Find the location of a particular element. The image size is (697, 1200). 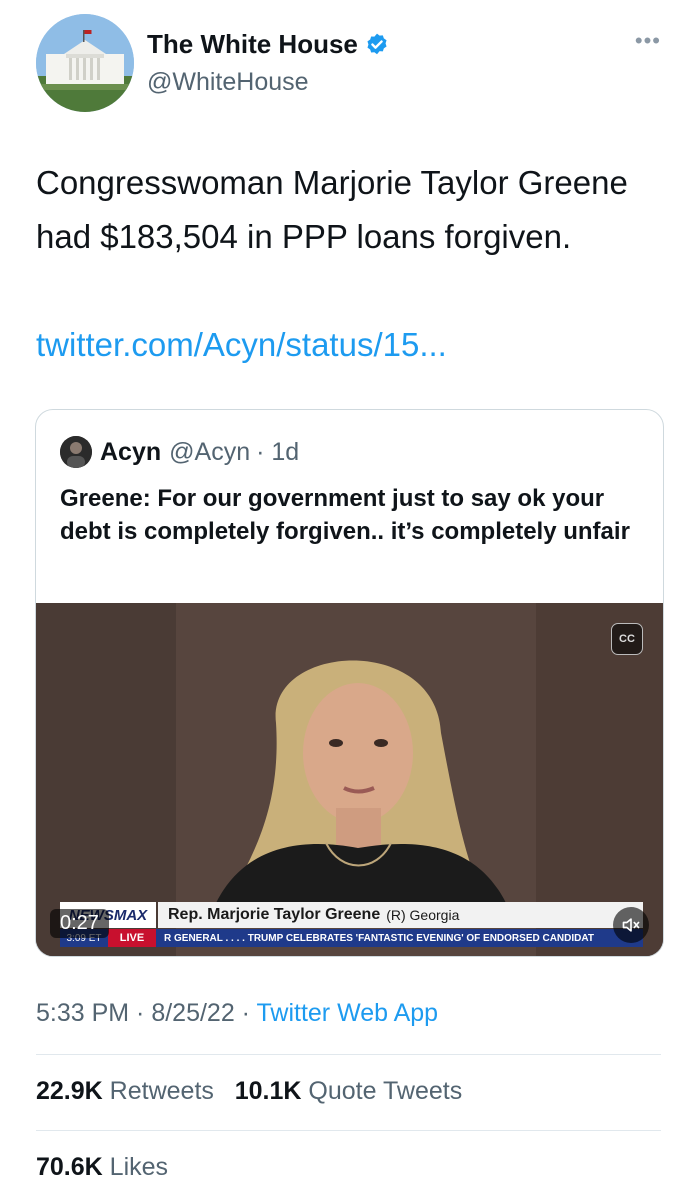

lower-third-person: Rep. Marjorie Taylor Greene is located at coordinates (274, 914).